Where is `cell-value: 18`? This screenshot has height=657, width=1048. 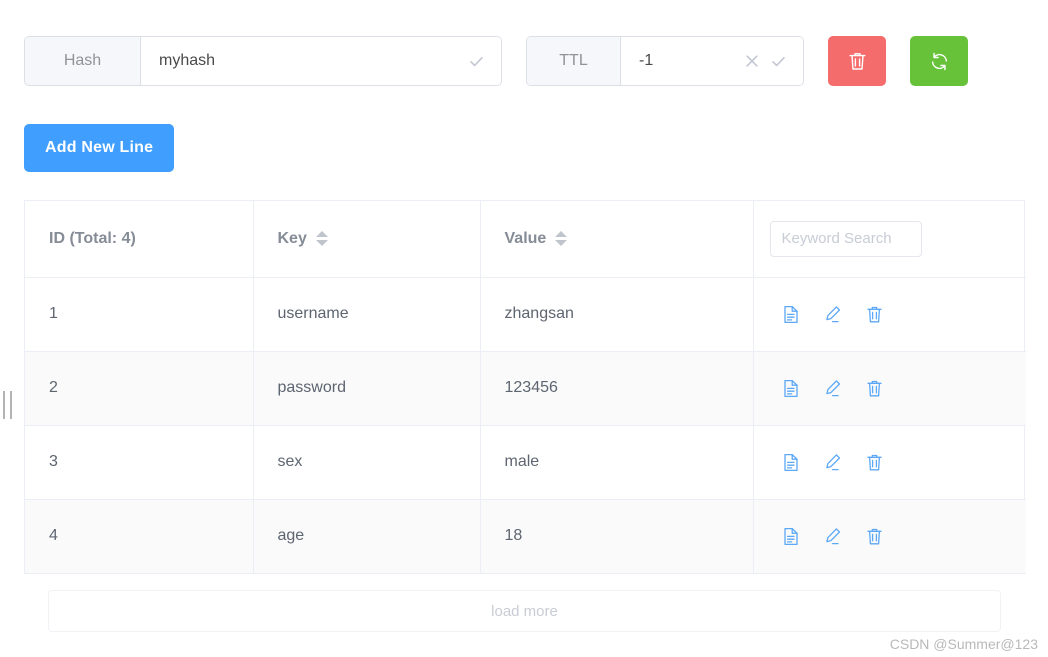 cell-value: 18 is located at coordinates (617, 536).